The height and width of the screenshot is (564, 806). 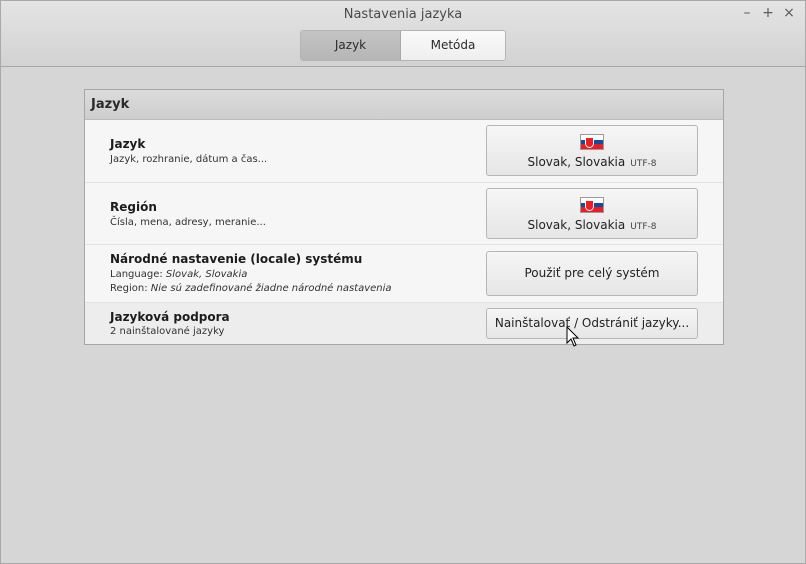 What do you see at coordinates (576, 162) in the screenshot?
I see `language-select-label: Slovak, Slovakia` at bounding box center [576, 162].